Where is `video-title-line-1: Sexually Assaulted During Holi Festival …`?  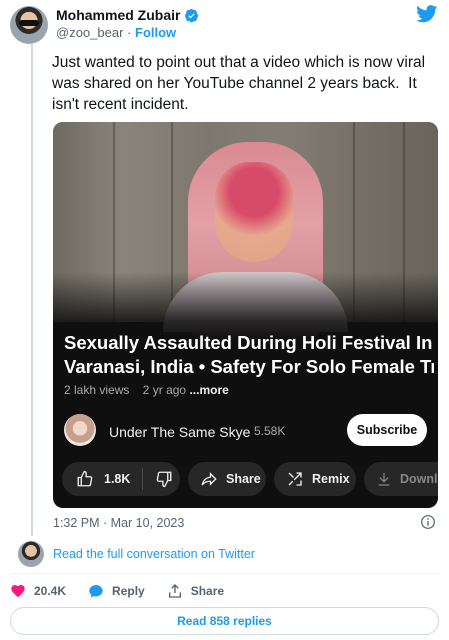 video-title-line-1: Sexually Assaulted During Holi Festival … is located at coordinates (248, 342).